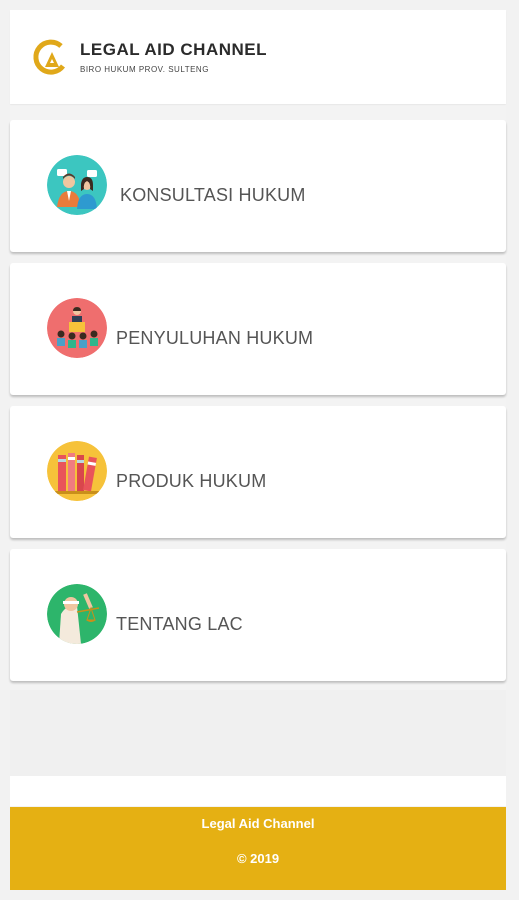 The height and width of the screenshot is (900, 519). I want to click on menu-label-konsultasi: KONSULTASI HUKUM, so click(213, 195).